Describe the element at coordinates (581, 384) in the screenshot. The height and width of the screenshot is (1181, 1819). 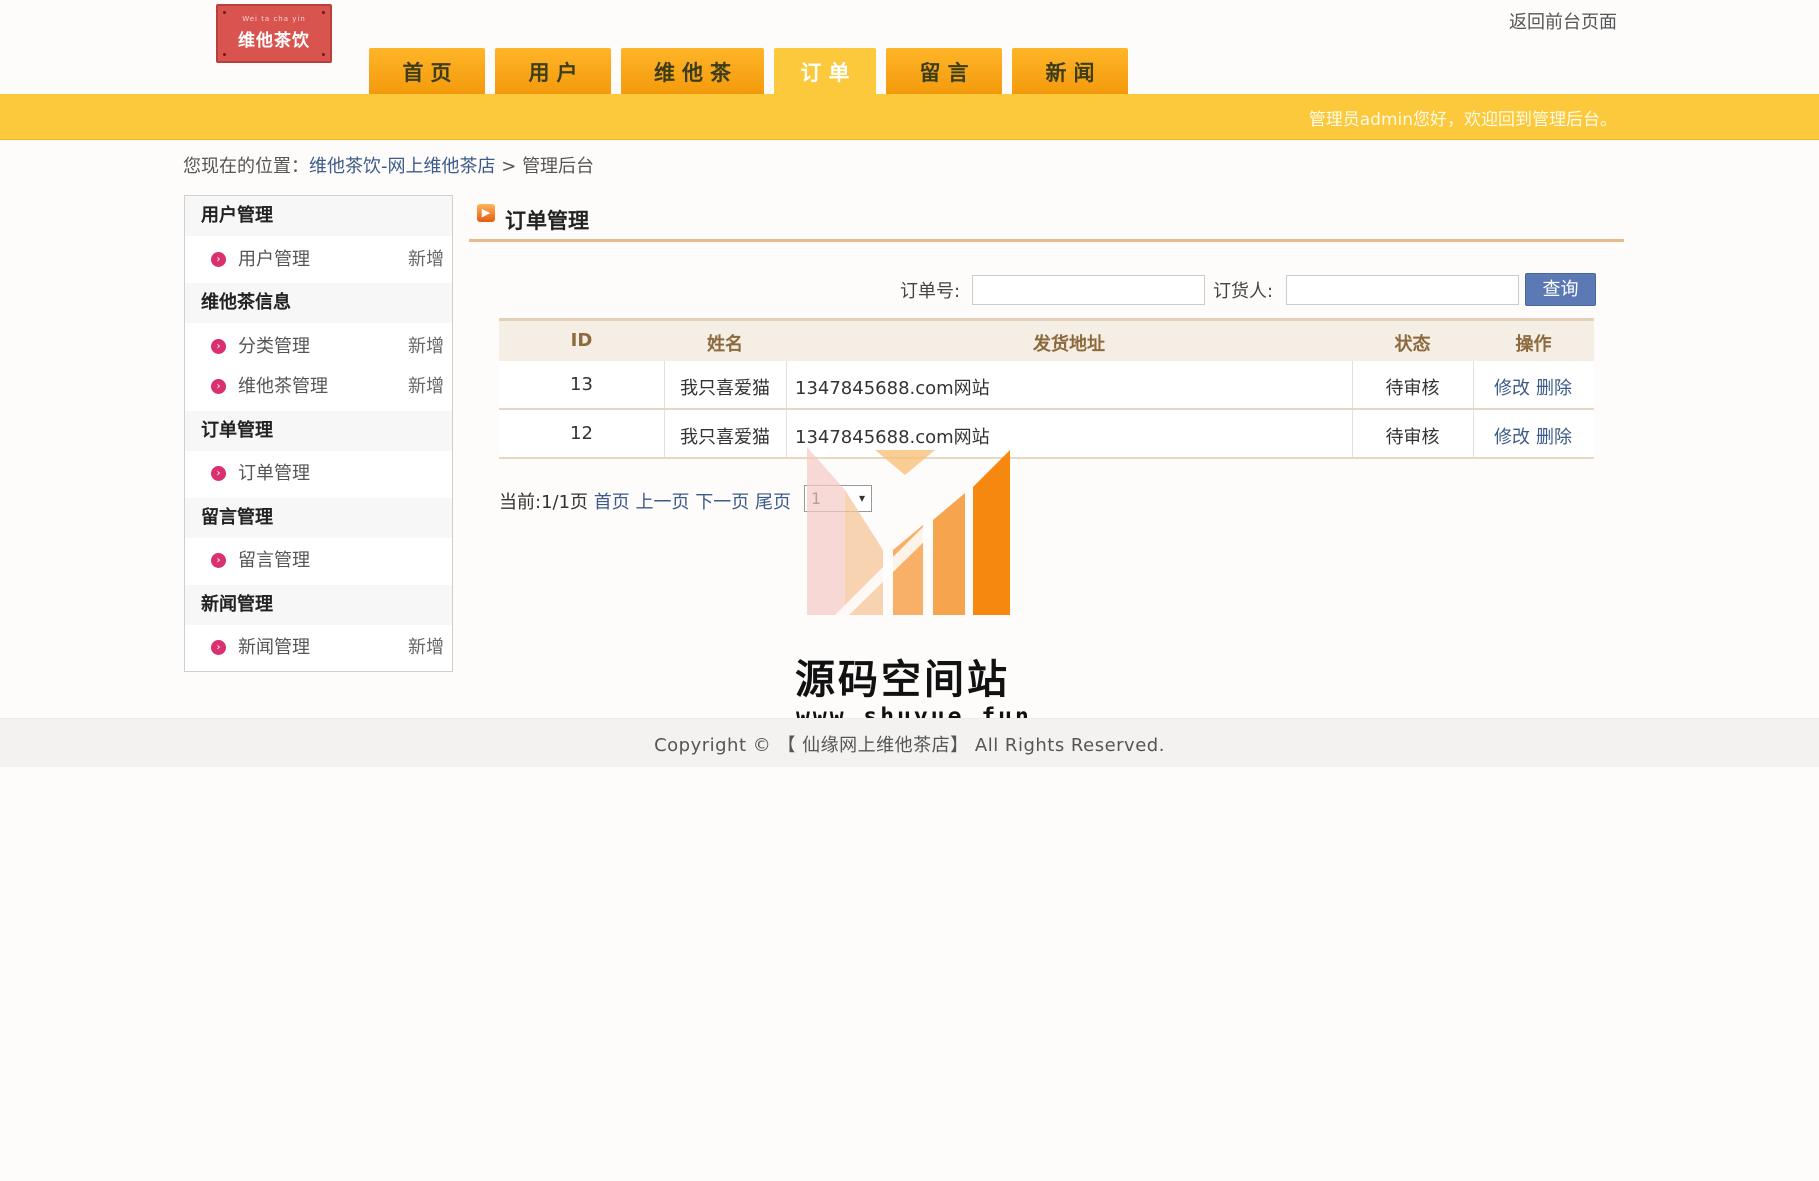
I see `order-id: 13` at that location.